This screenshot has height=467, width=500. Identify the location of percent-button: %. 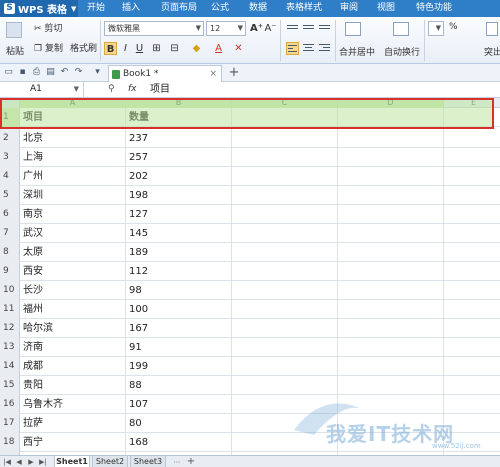
(453, 27).